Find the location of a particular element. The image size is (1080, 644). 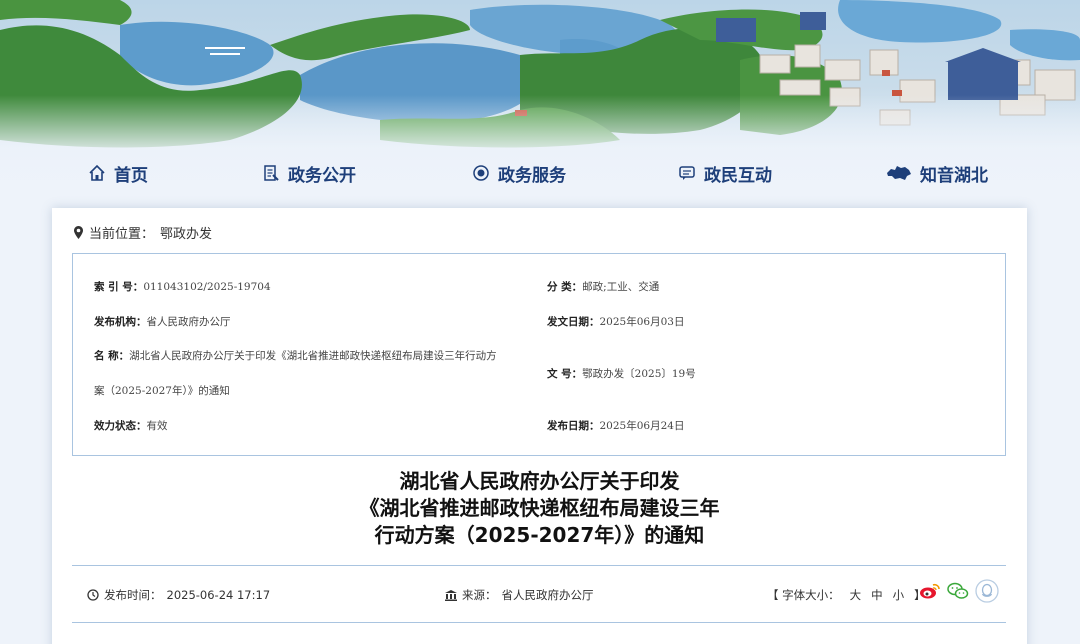

font-size-medium-button: 中 is located at coordinates (877, 595).